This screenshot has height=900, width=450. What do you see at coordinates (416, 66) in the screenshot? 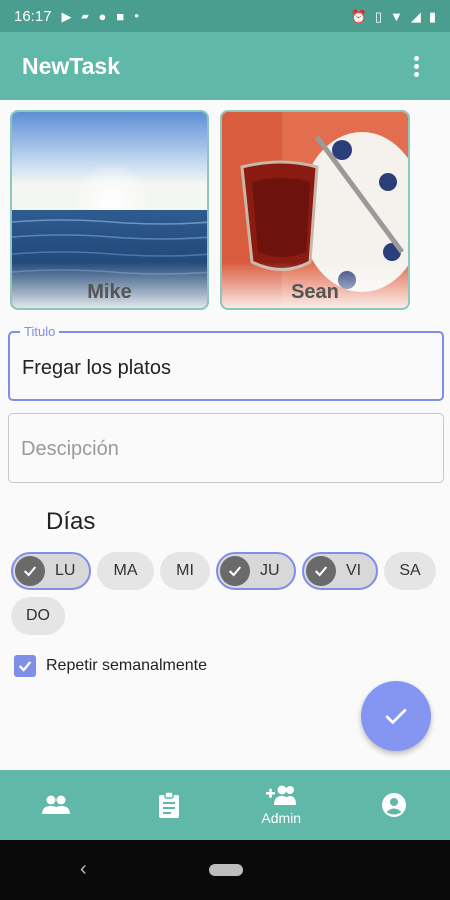
I see `more-options-icon` at bounding box center [416, 66].